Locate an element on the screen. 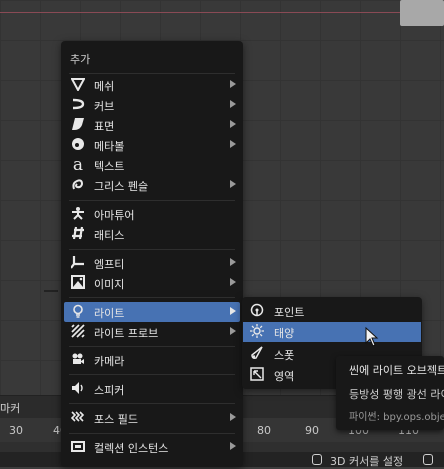 The width and height of the screenshot is (444, 469). menu-item-armature: 아마튜어 is located at coordinates (152, 214).